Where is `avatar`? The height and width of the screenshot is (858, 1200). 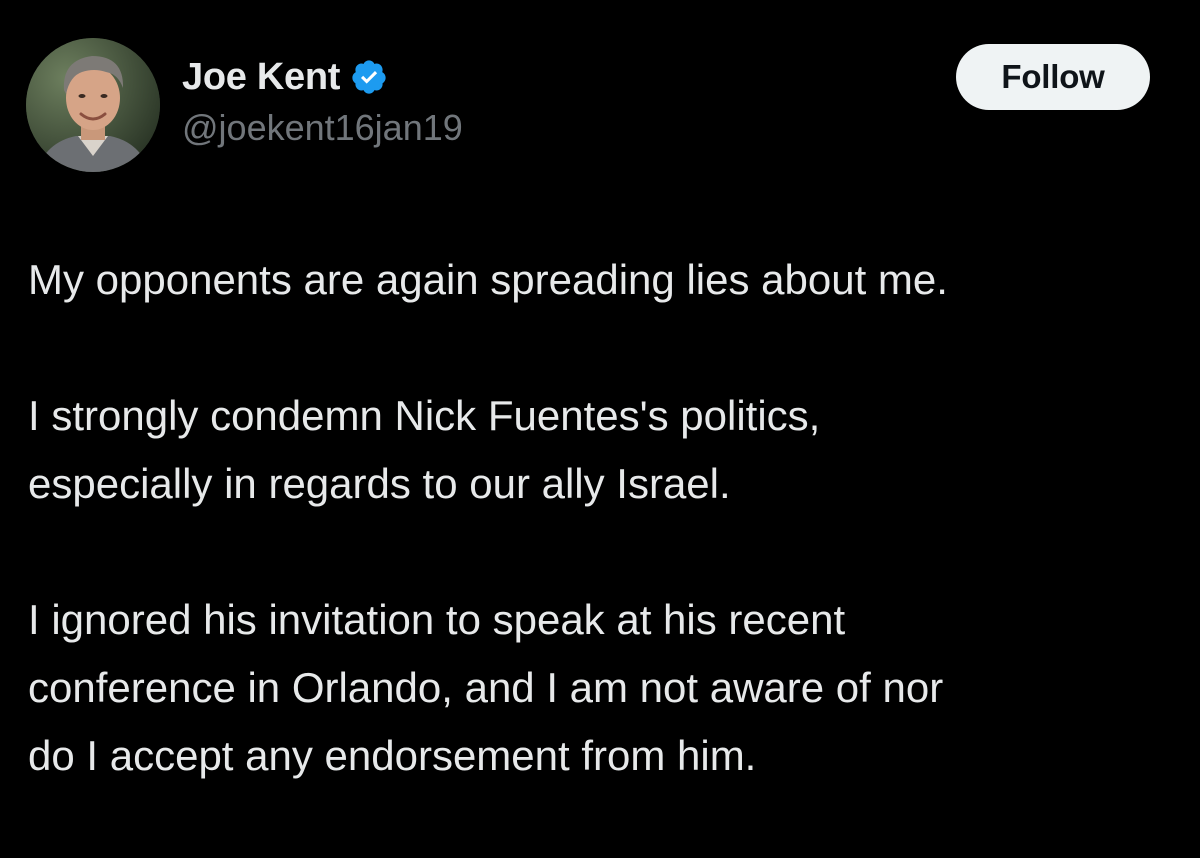 avatar is located at coordinates (93, 105).